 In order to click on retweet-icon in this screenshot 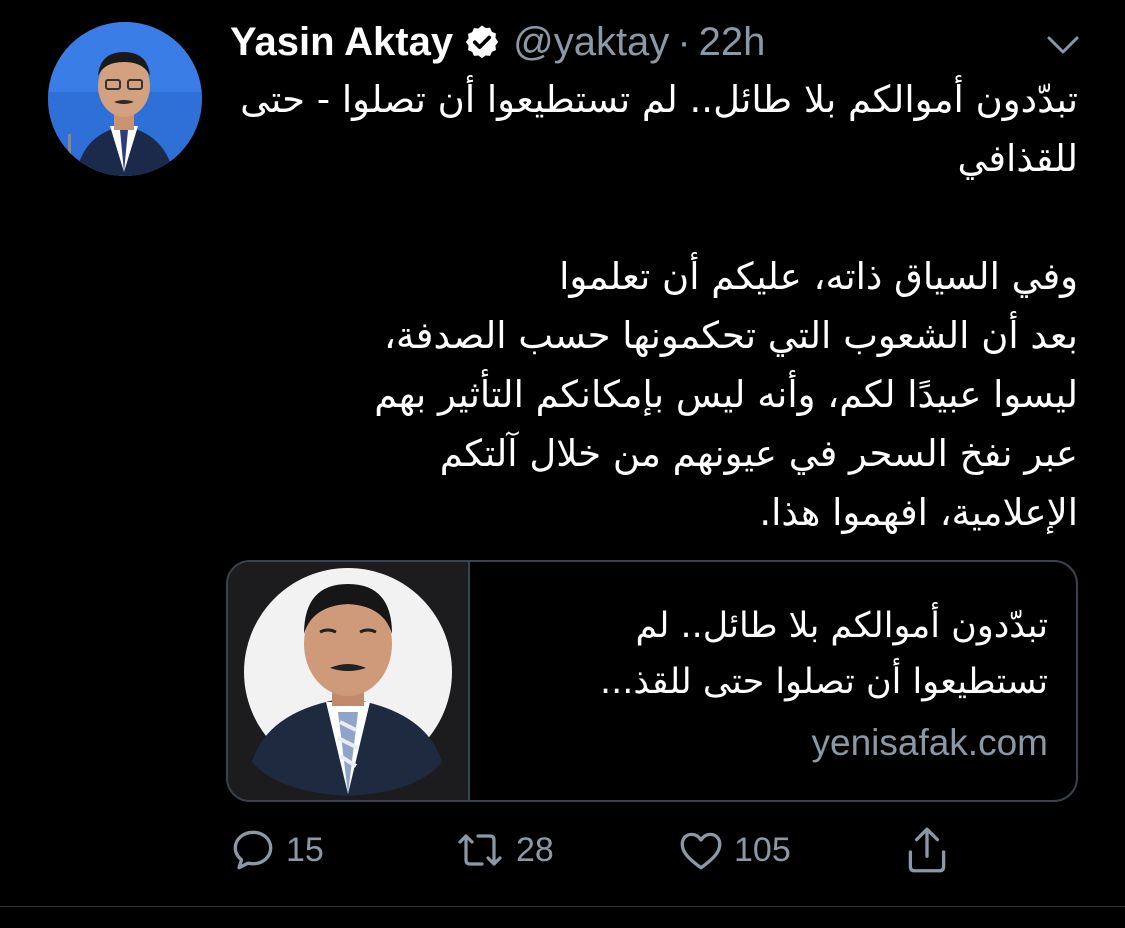, I will do `click(480, 850)`.